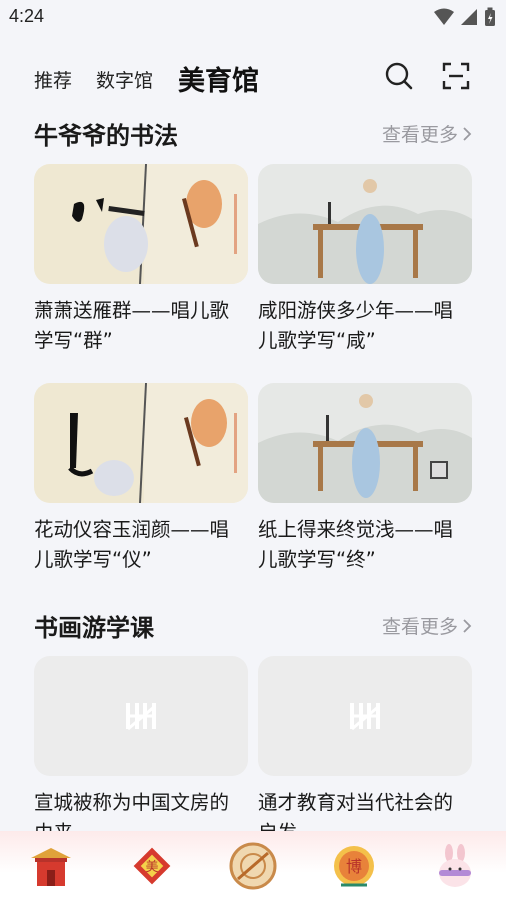 This screenshot has width=506, height=901. I want to click on video-title: 纸上得来终觉浅——唱儿歌学写“终”, so click(356, 544).